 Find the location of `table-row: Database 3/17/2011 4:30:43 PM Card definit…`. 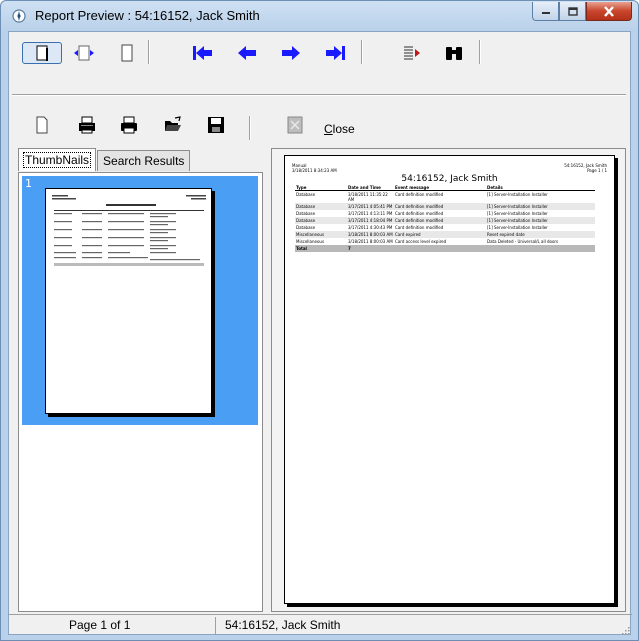

table-row: Database 3/17/2011 4:30:43 PM Card definit… is located at coordinates (422, 227).